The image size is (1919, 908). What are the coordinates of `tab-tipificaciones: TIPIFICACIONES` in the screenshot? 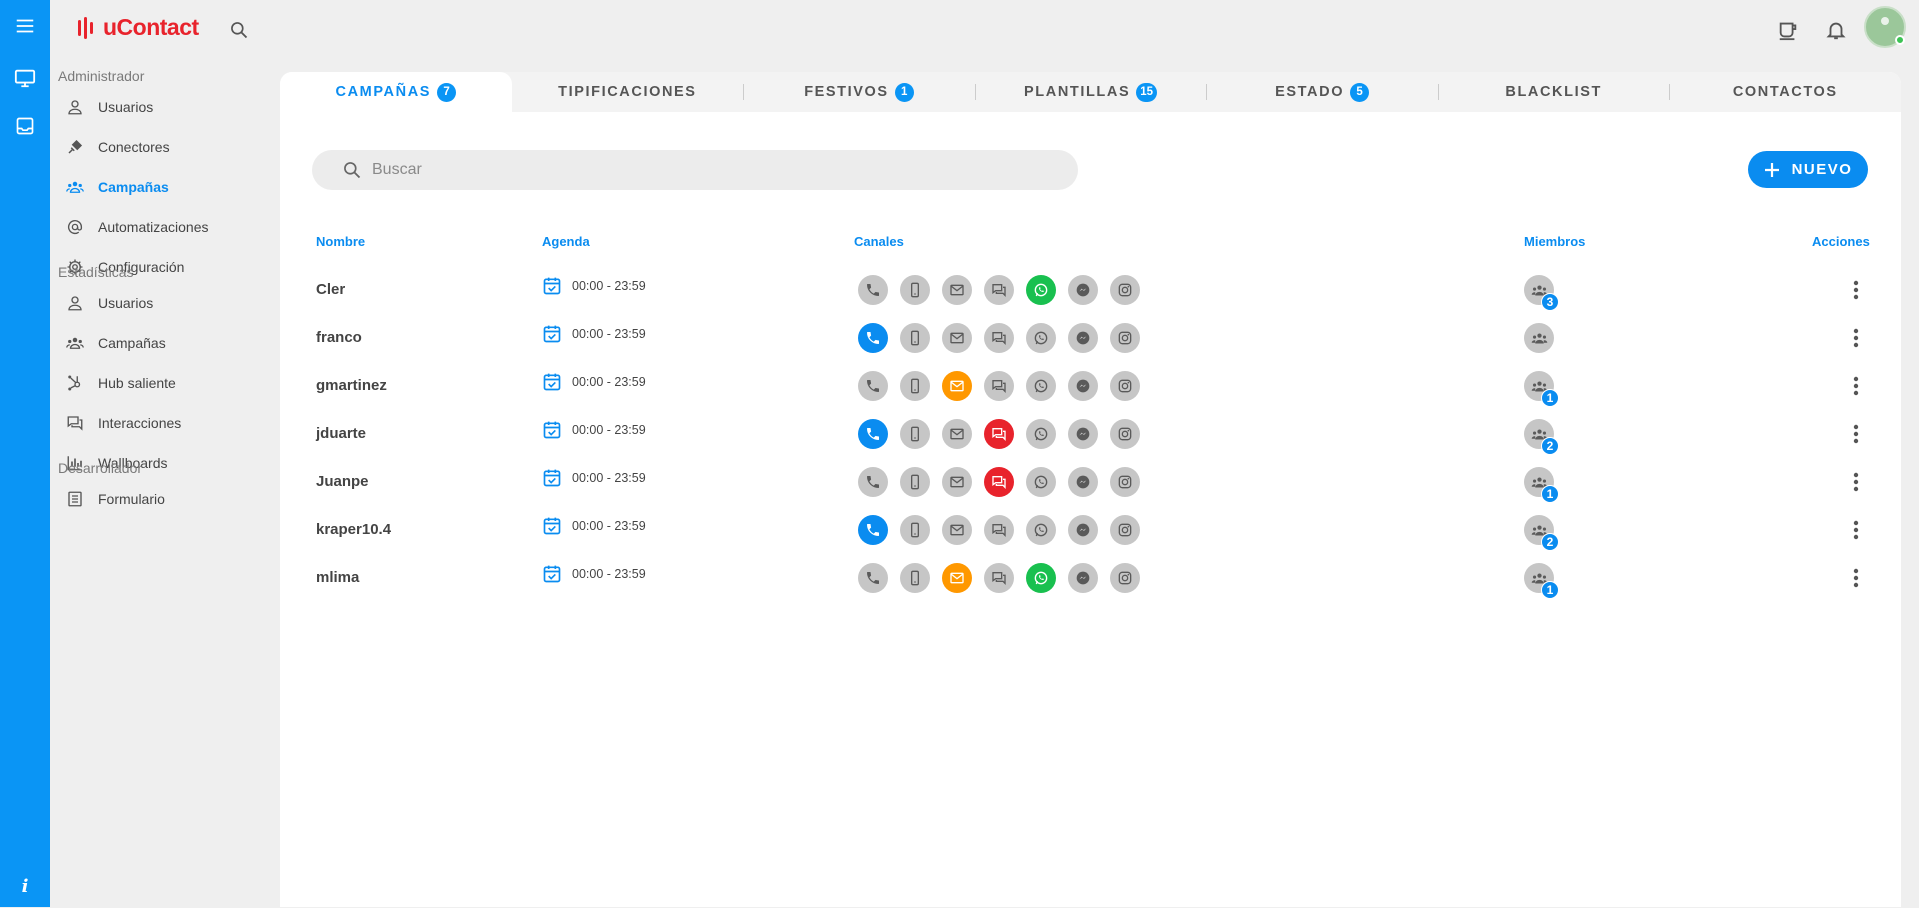 It's located at (628, 92).